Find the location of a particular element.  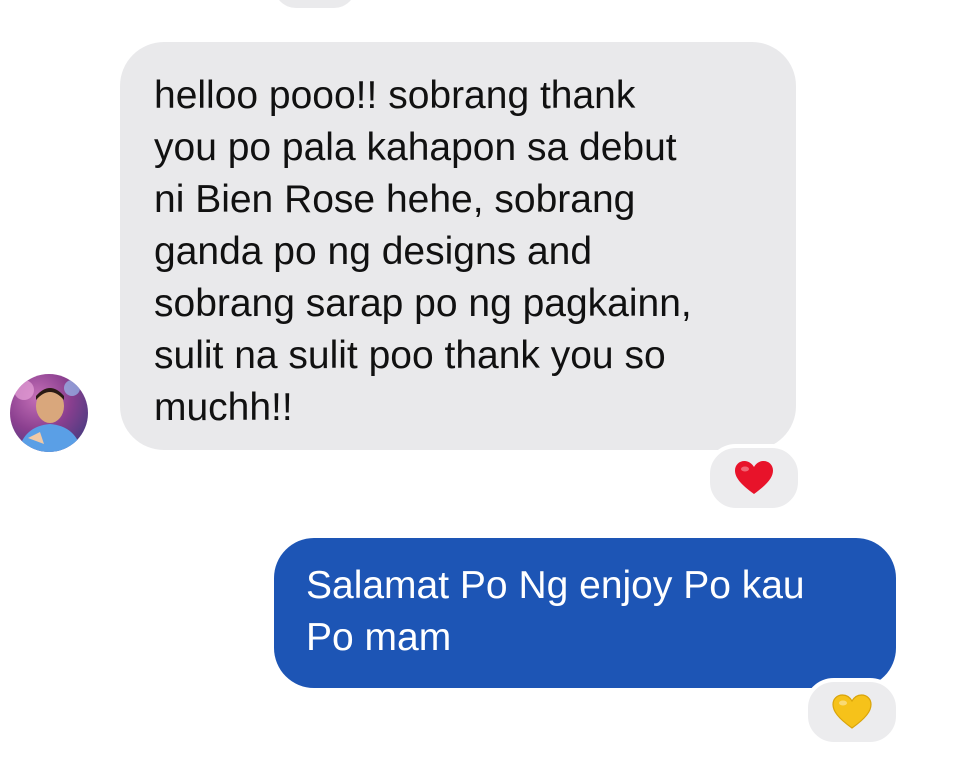

sender-avatar is located at coordinates (49, 413).